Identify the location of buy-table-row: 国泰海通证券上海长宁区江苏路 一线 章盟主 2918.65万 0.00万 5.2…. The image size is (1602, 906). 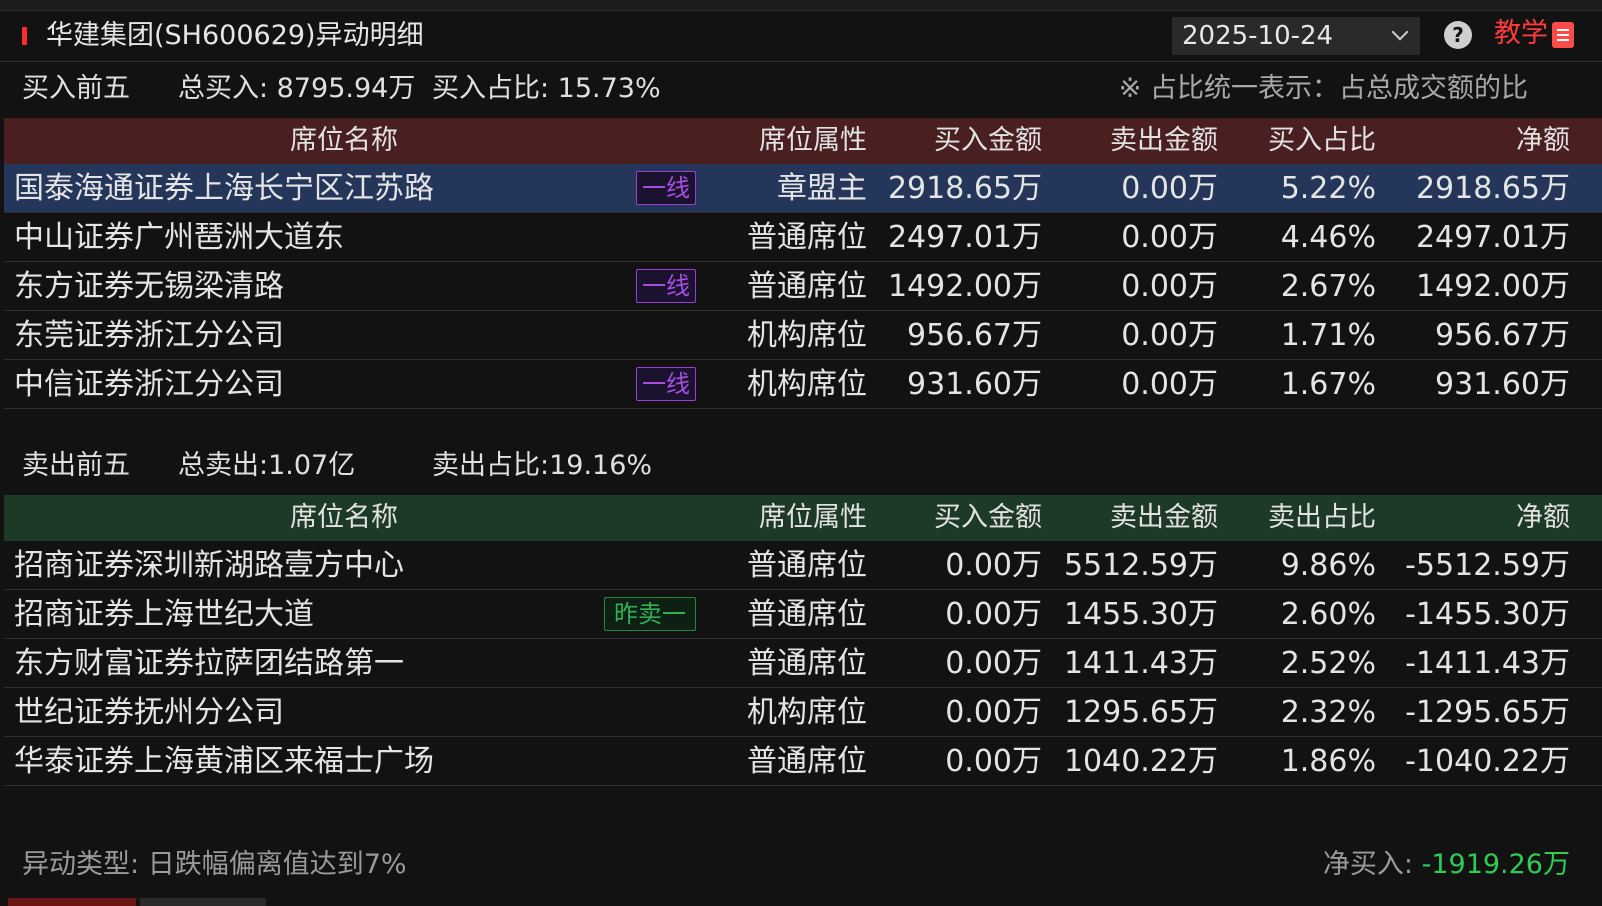
(803, 188).